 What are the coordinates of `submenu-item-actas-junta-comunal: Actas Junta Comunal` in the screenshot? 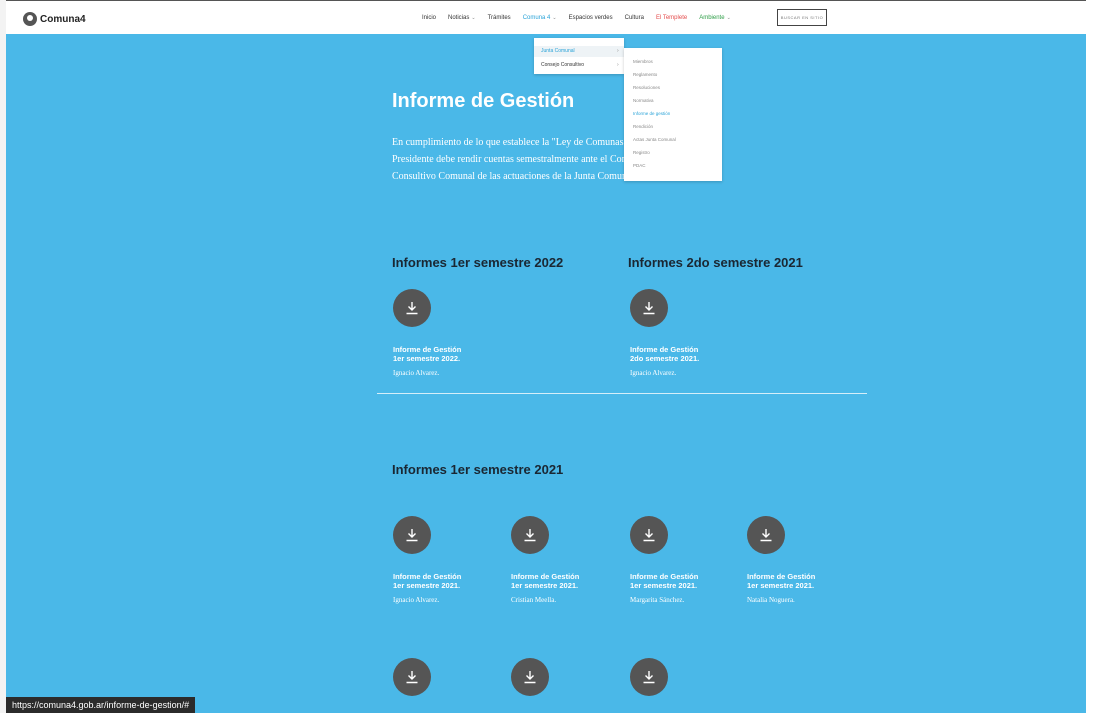 It's located at (654, 139).